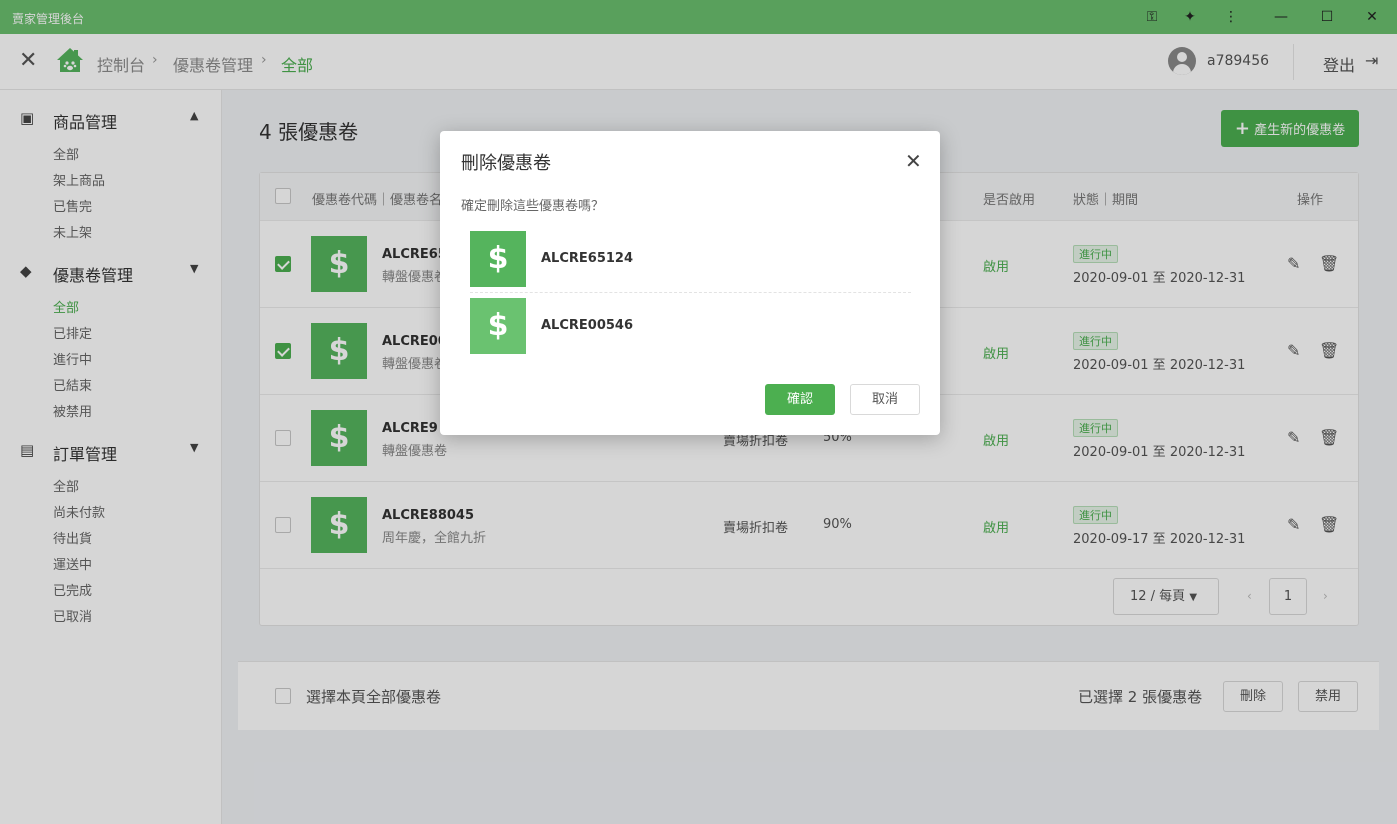  Describe the element at coordinates (800, 399) in the screenshot. I see `confirm-button: 確認` at that location.